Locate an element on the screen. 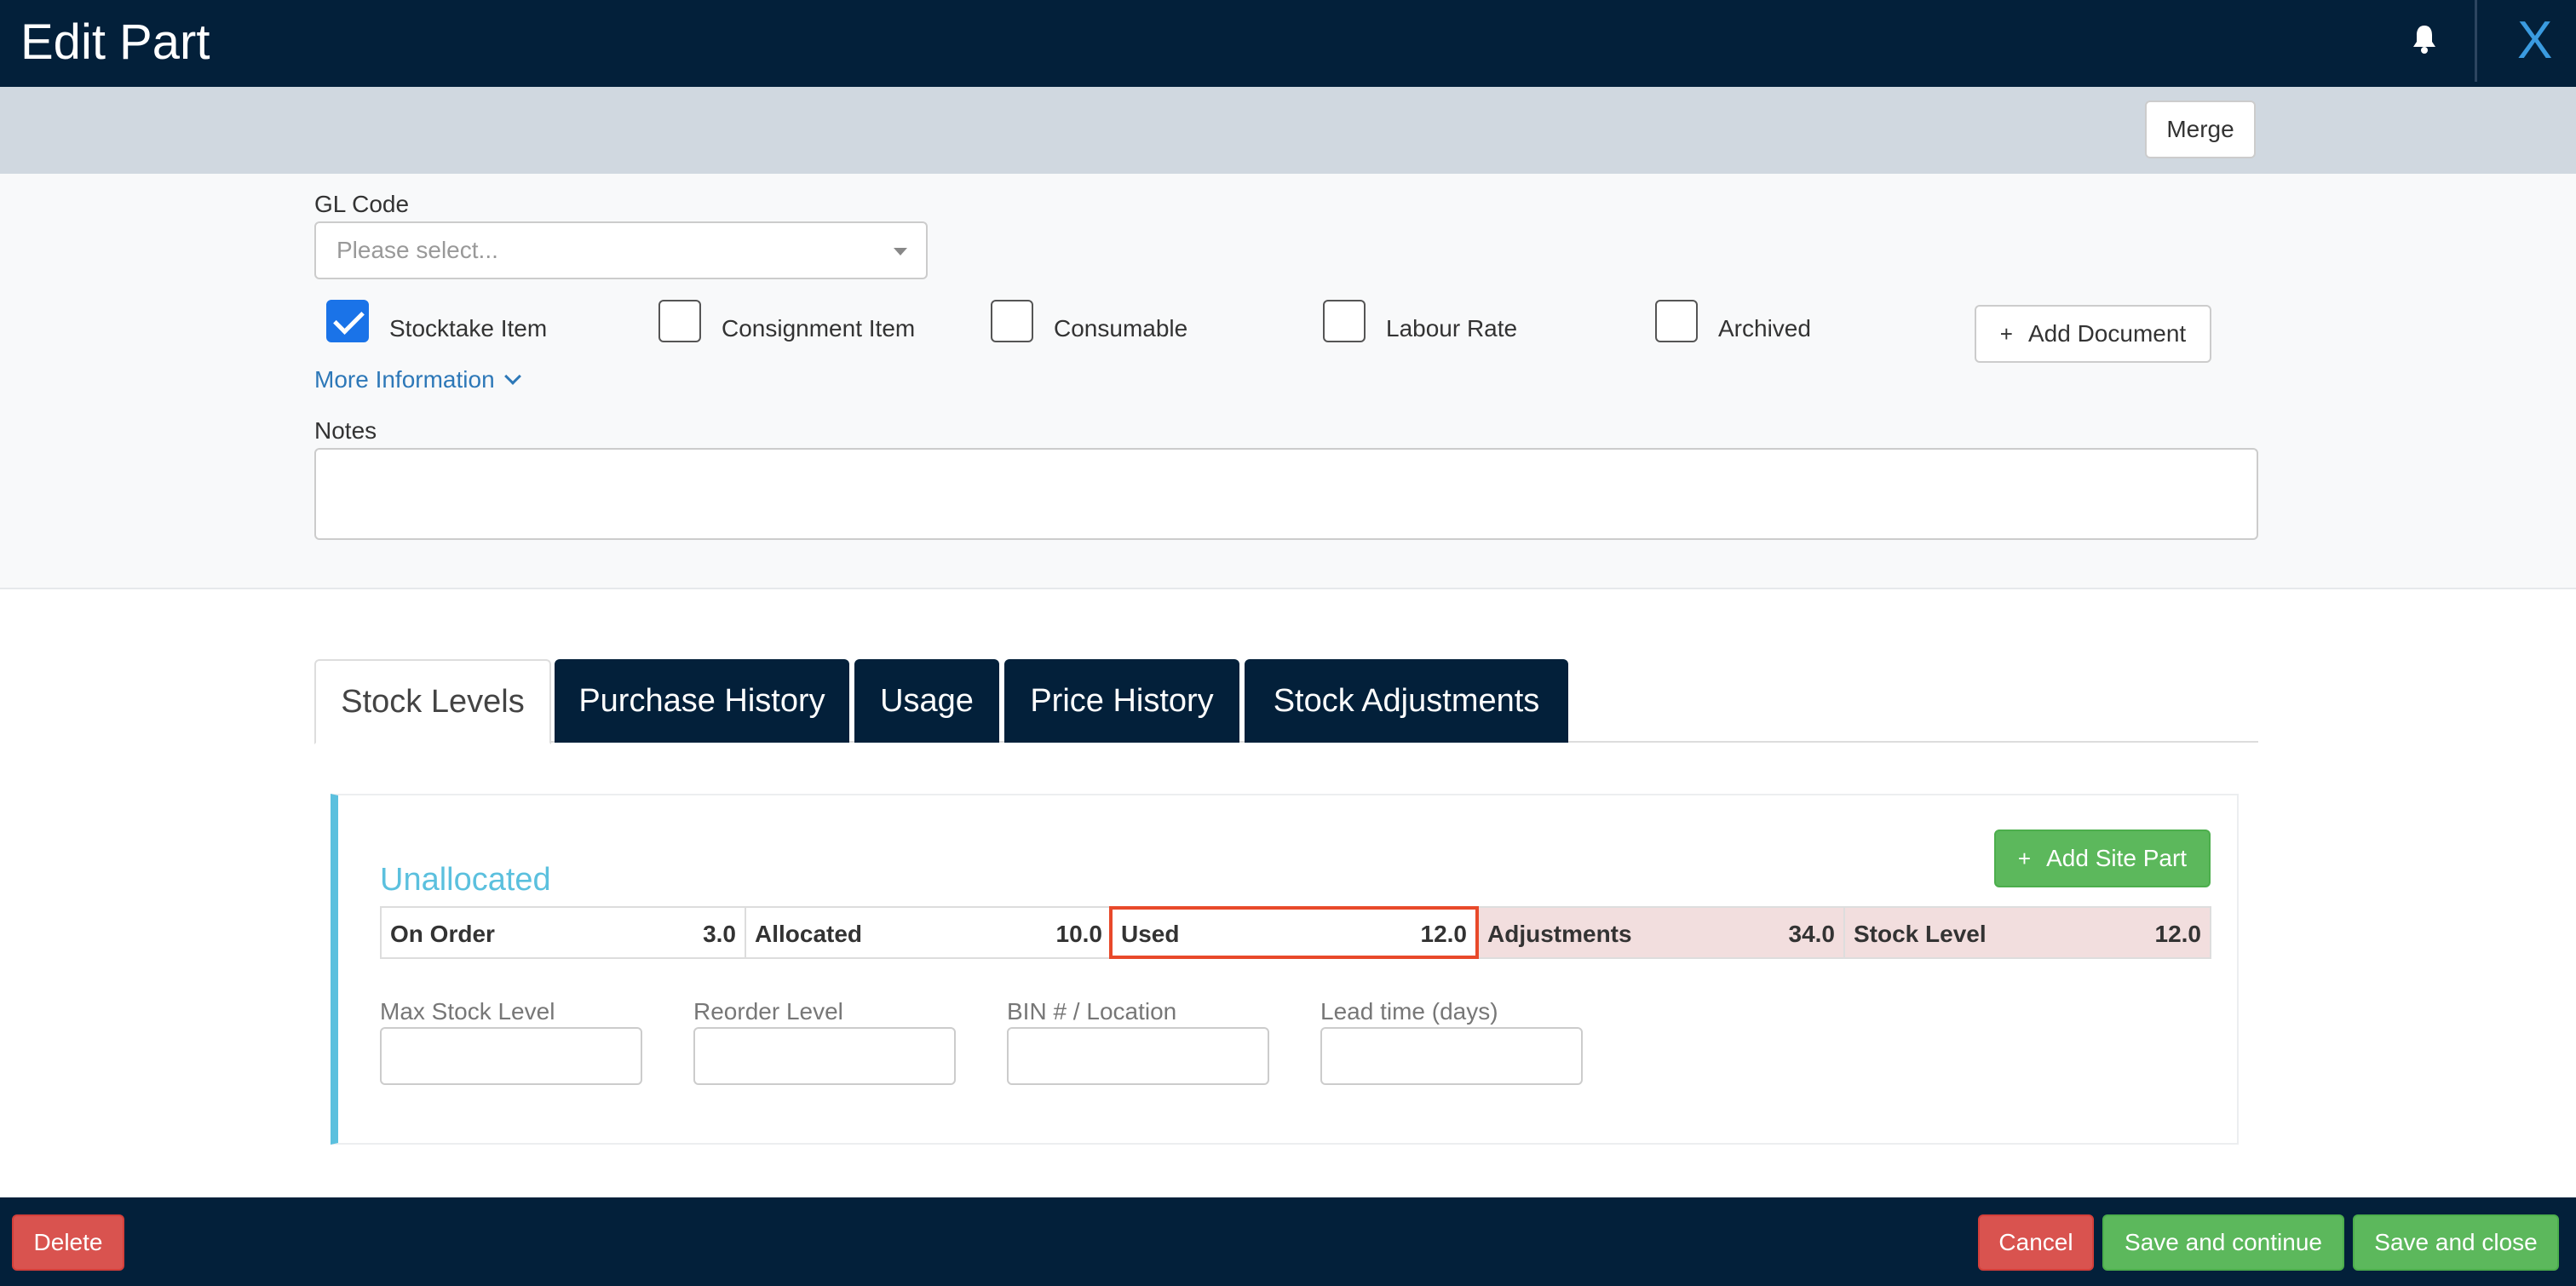  delete-button: Delete is located at coordinates (68, 1242).